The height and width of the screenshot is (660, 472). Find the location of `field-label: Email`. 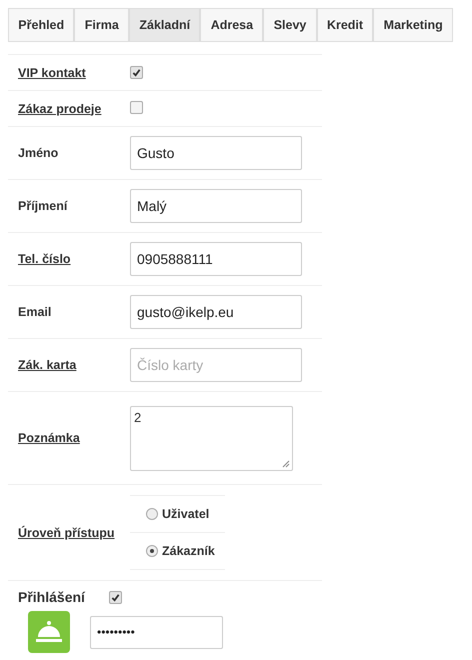

field-label: Email is located at coordinates (35, 312).